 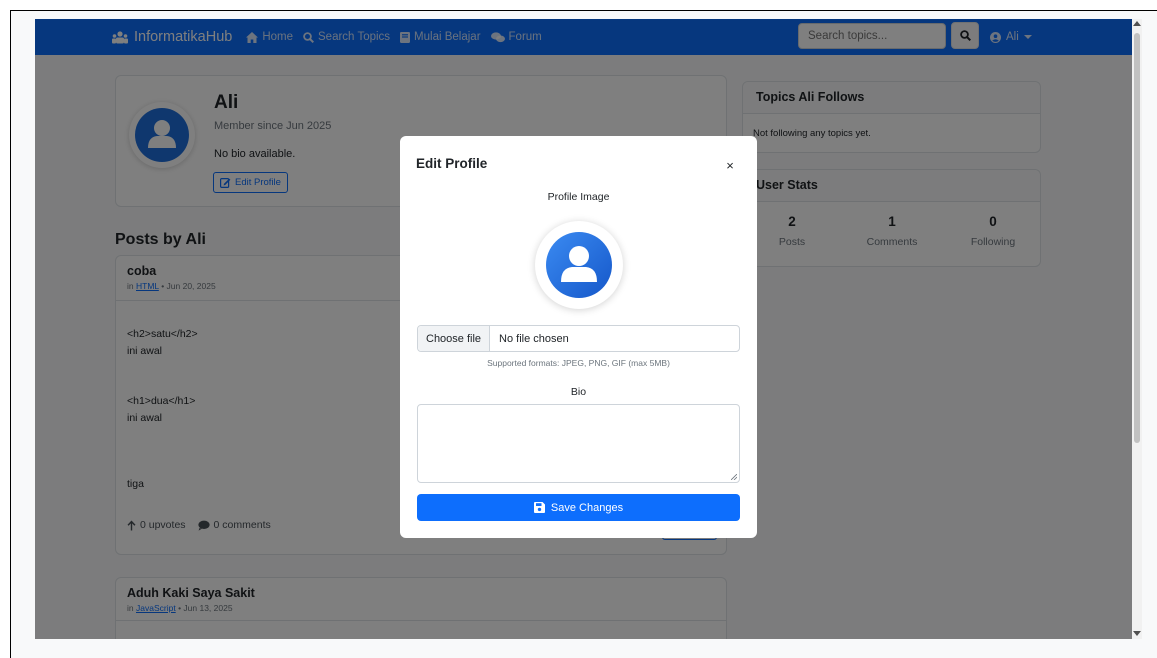 What do you see at coordinates (578, 443) in the screenshot?
I see `bio-textarea` at bounding box center [578, 443].